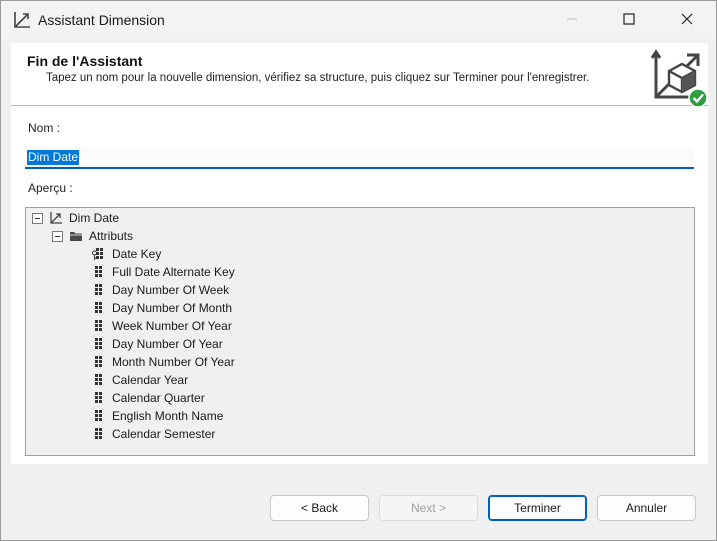  I want to click on tree-attribute-item: Date Key, so click(126, 254).